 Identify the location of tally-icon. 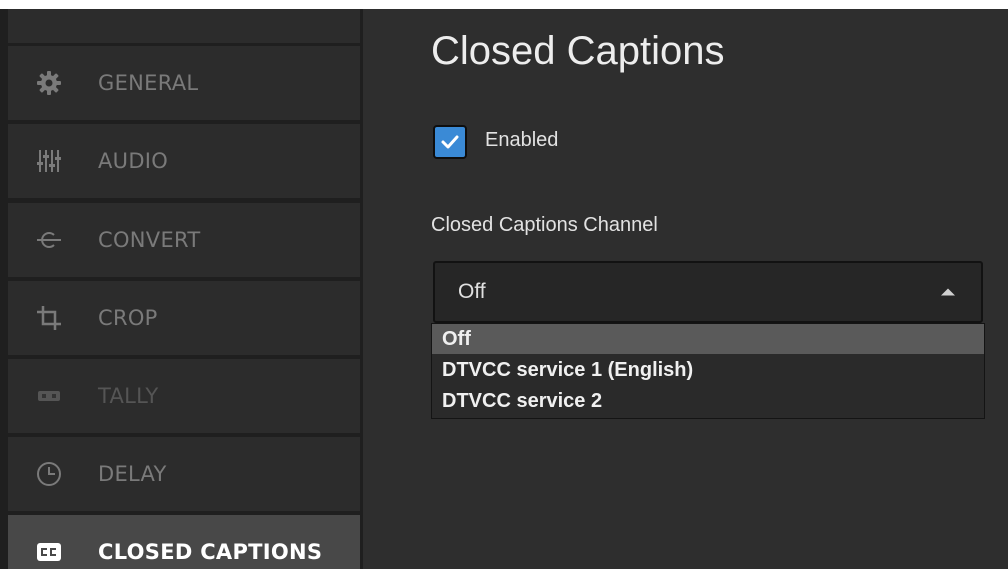
(49, 396).